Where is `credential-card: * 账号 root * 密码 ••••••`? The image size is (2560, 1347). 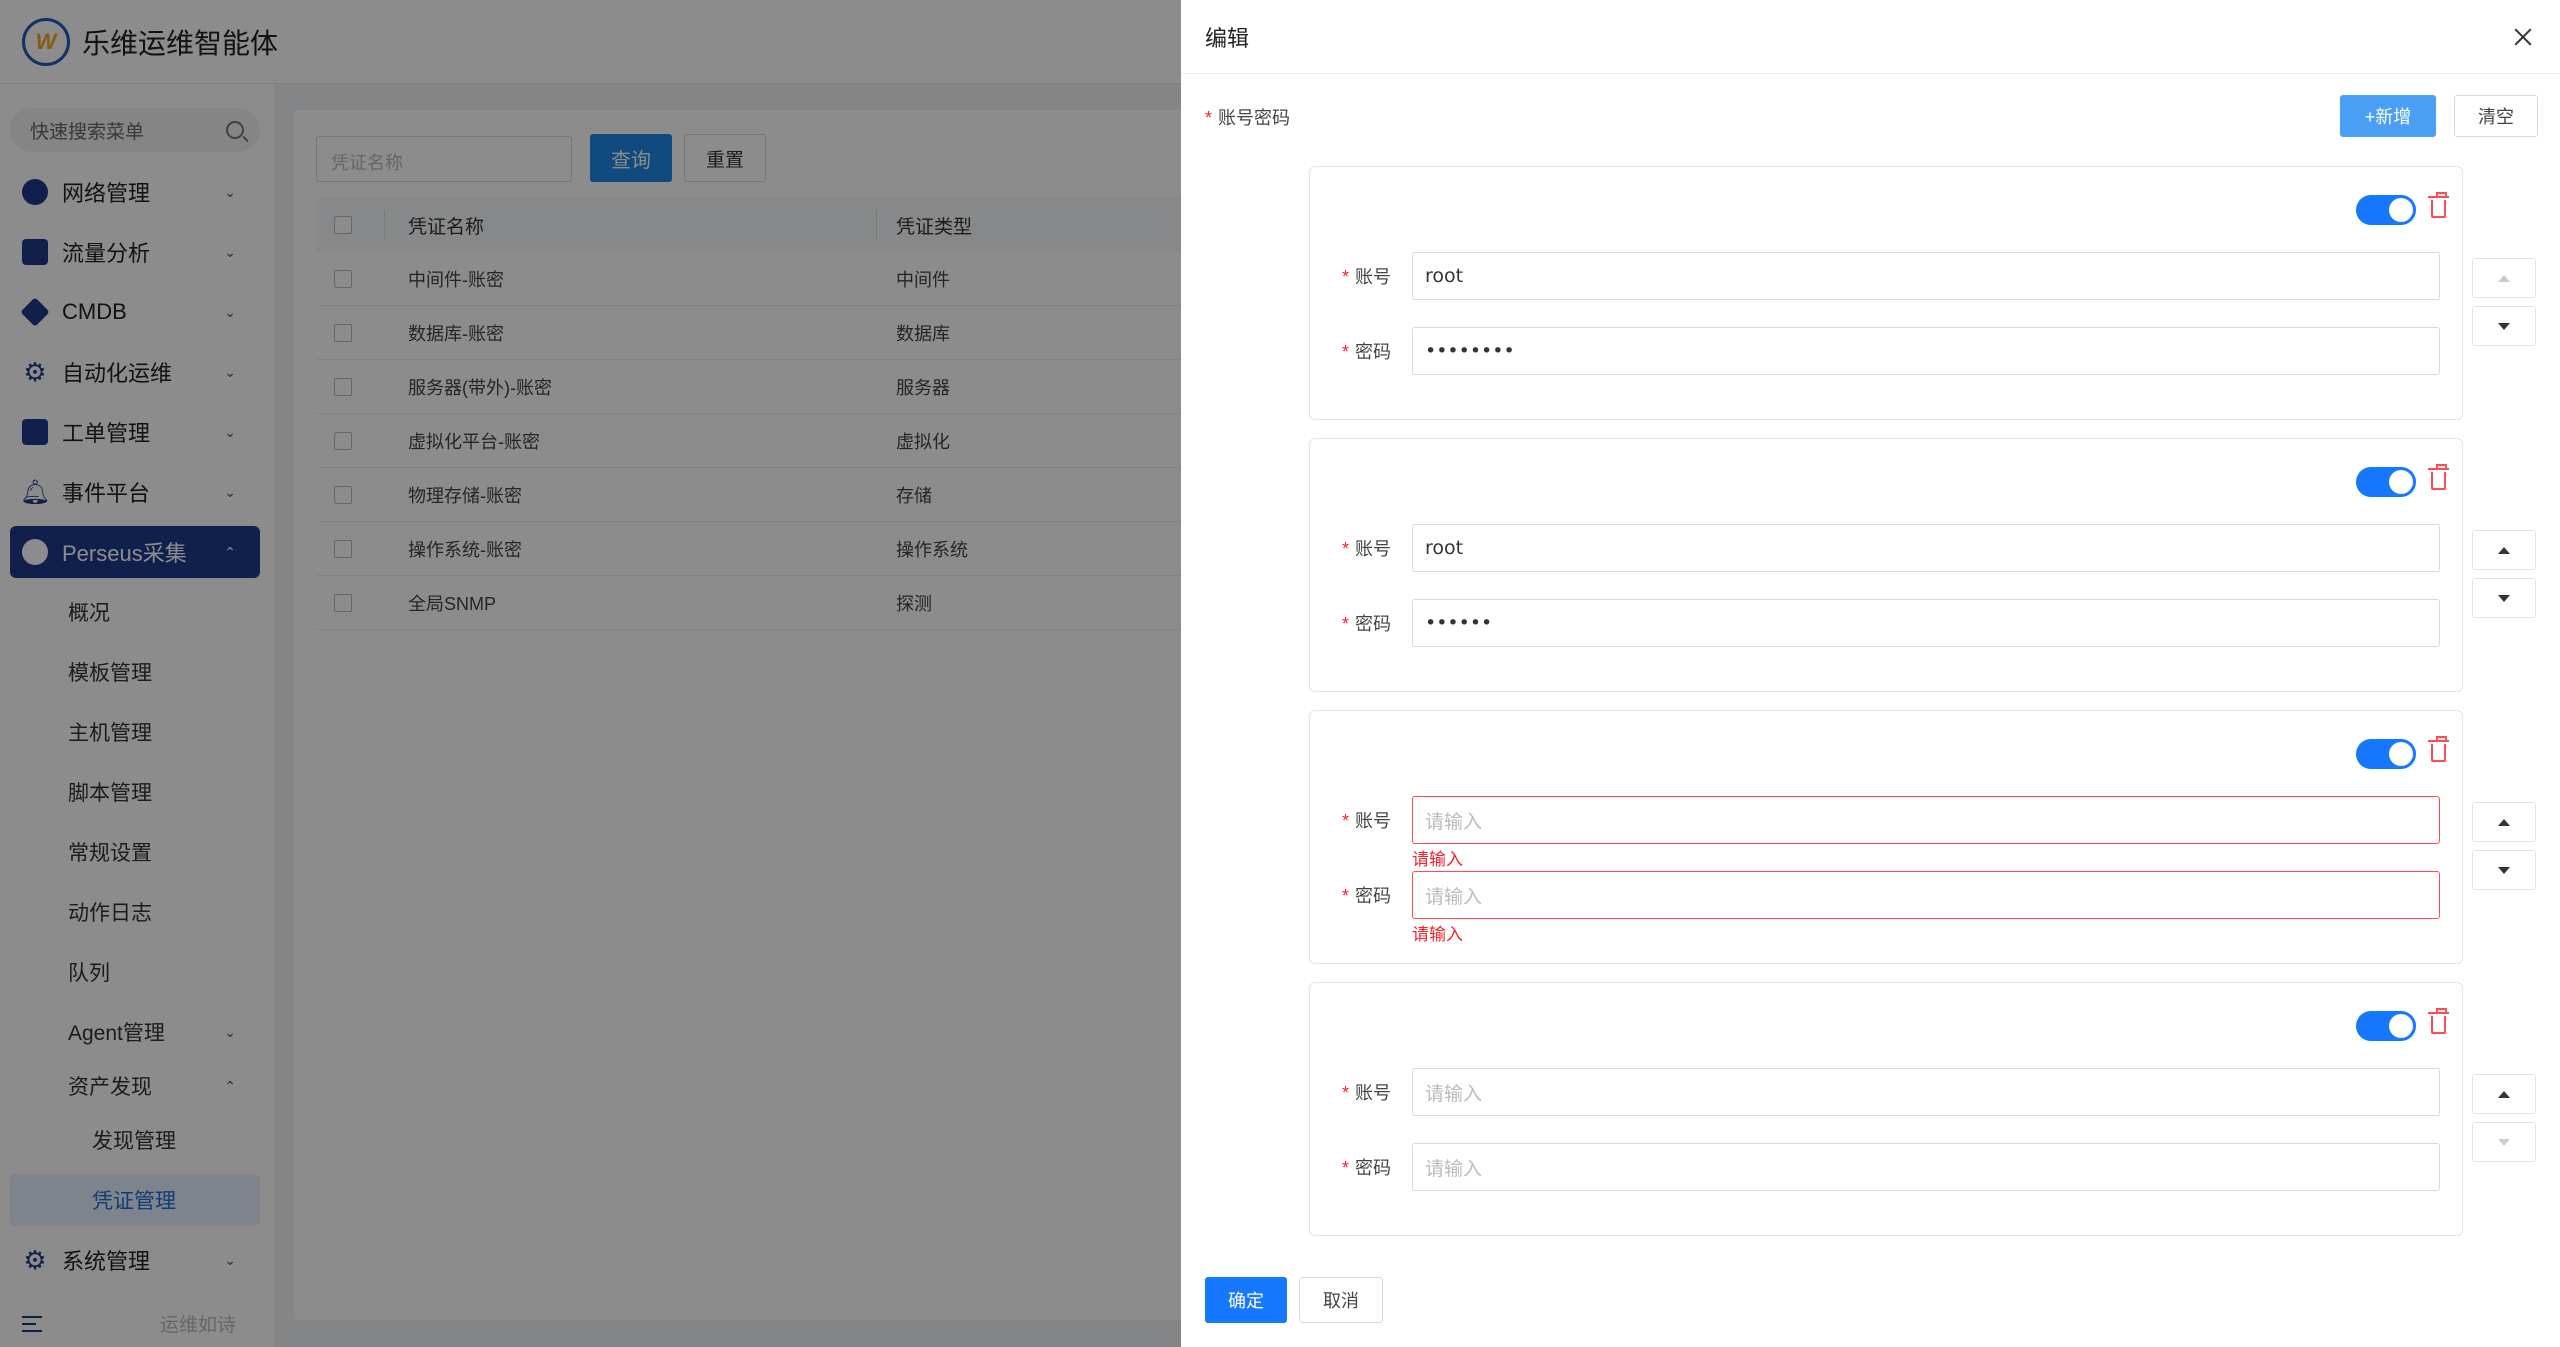 credential-card: * 账号 root * 密码 •••••• is located at coordinates (1886, 565).